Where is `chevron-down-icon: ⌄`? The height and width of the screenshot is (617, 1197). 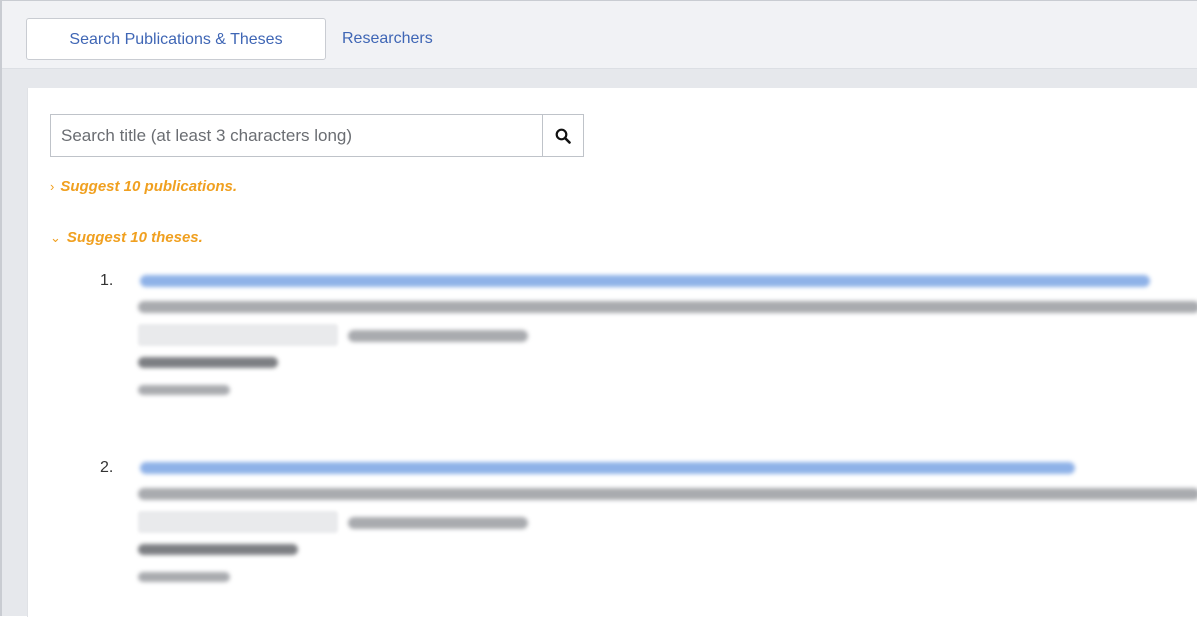 chevron-down-icon: ⌄ is located at coordinates (55, 237).